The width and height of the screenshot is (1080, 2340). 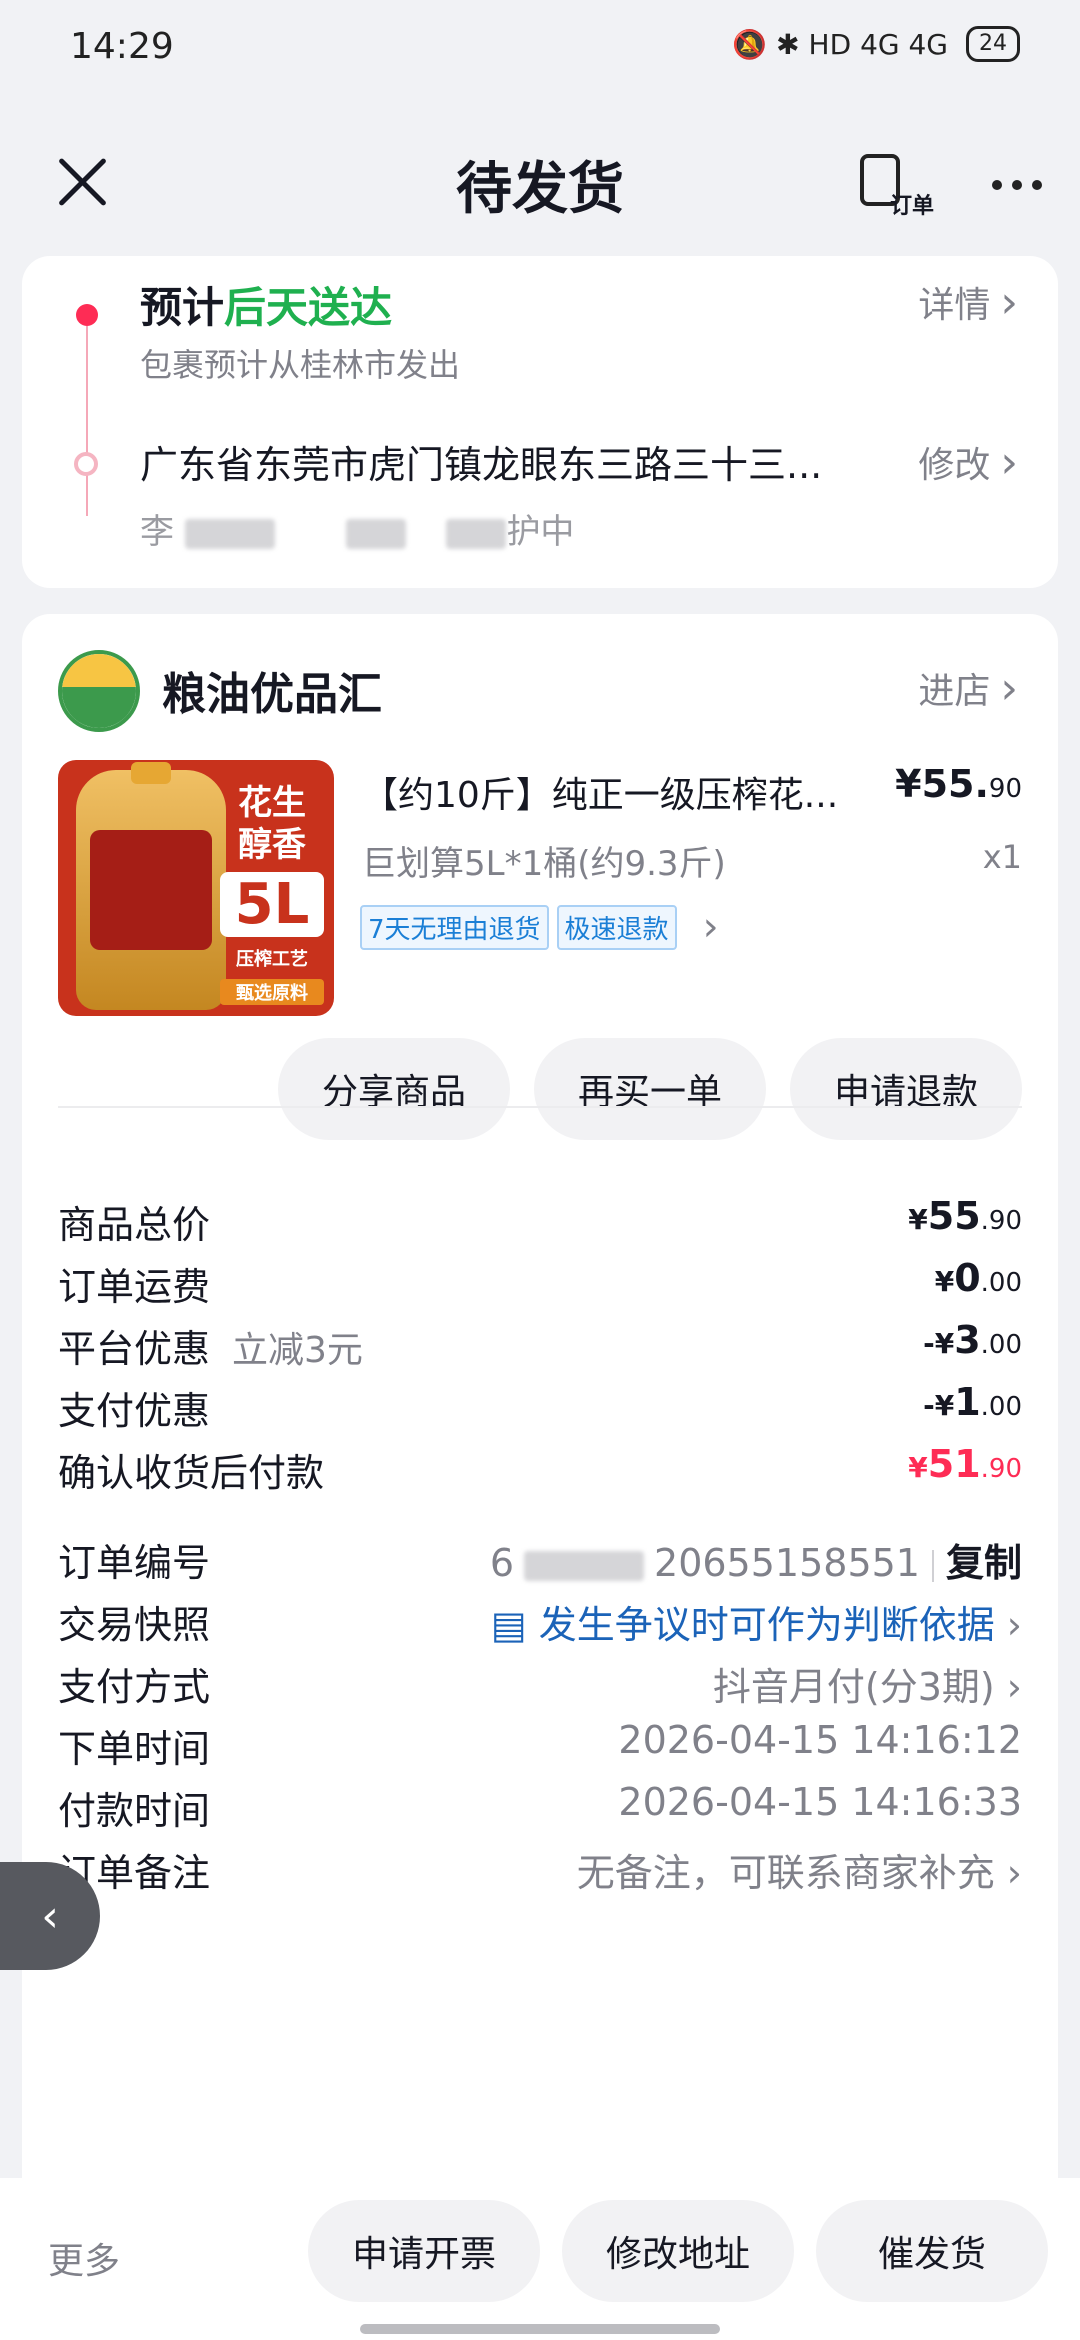 What do you see at coordinates (954, 1216) in the screenshot?
I see `amount-main: 55` at bounding box center [954, 1216].